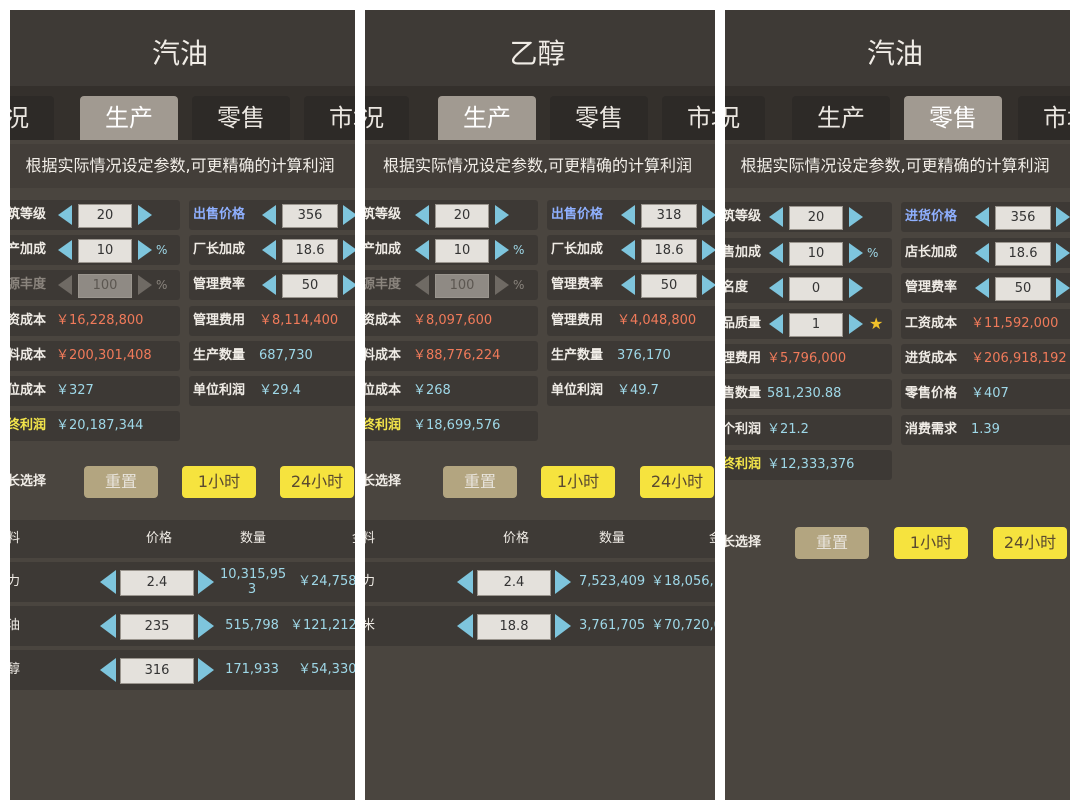 The width and height of the screenshot is (1080, 810). I want to click on fame-input: 0, so click(816, 289).